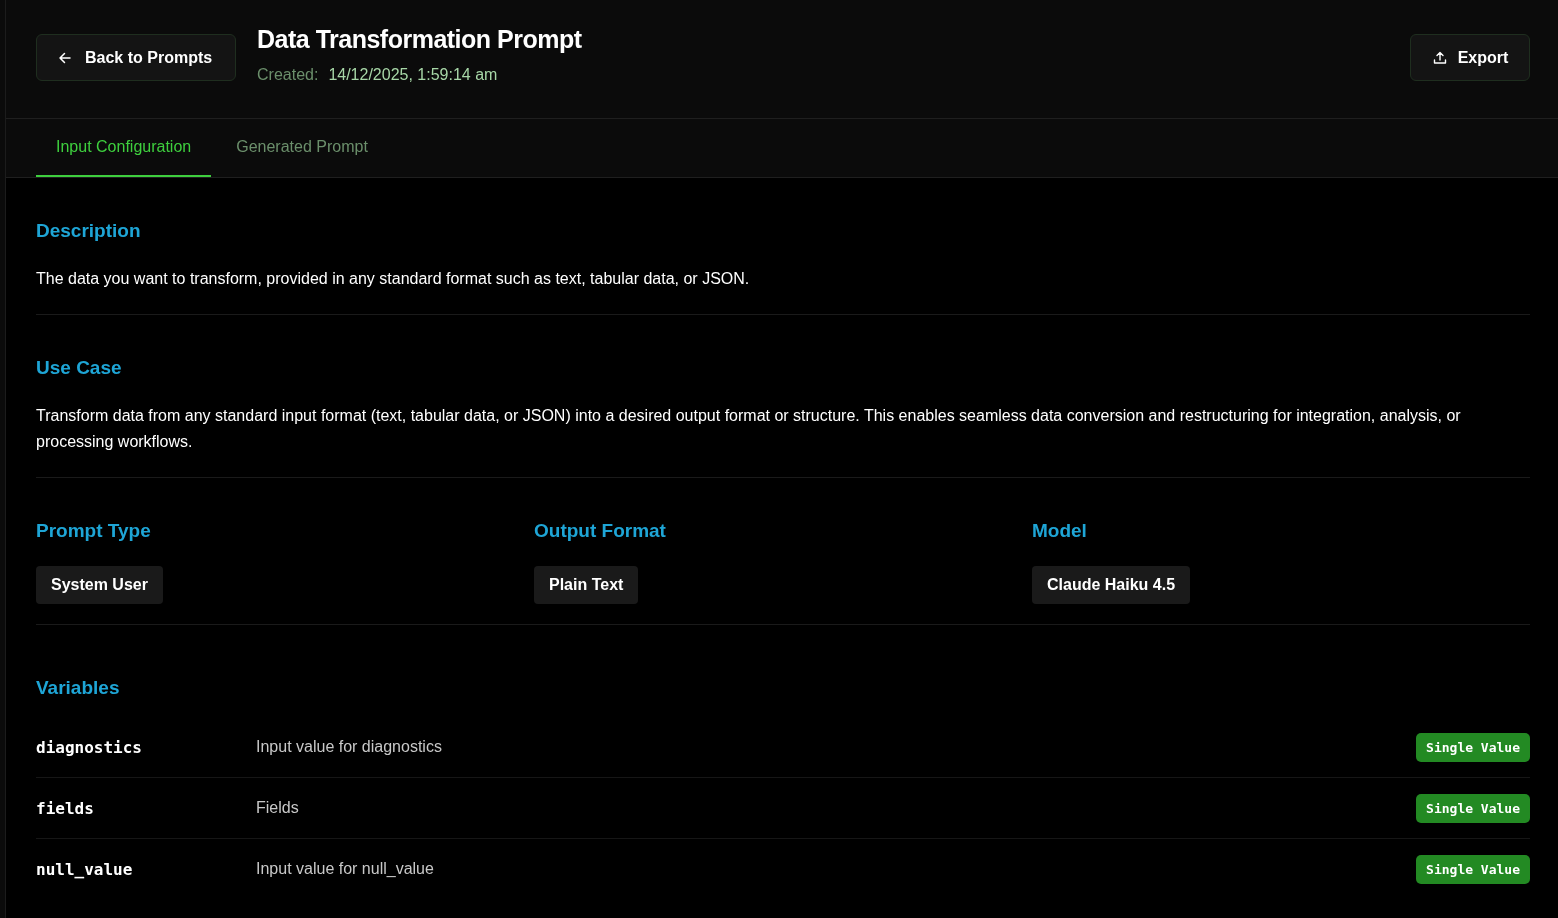 This screenshot has height=918, width=1558. What do you see at coordinates (94, 531) in the screenshot?
I see `section-heading: Prompt Type` at bounding box center [94, 531].